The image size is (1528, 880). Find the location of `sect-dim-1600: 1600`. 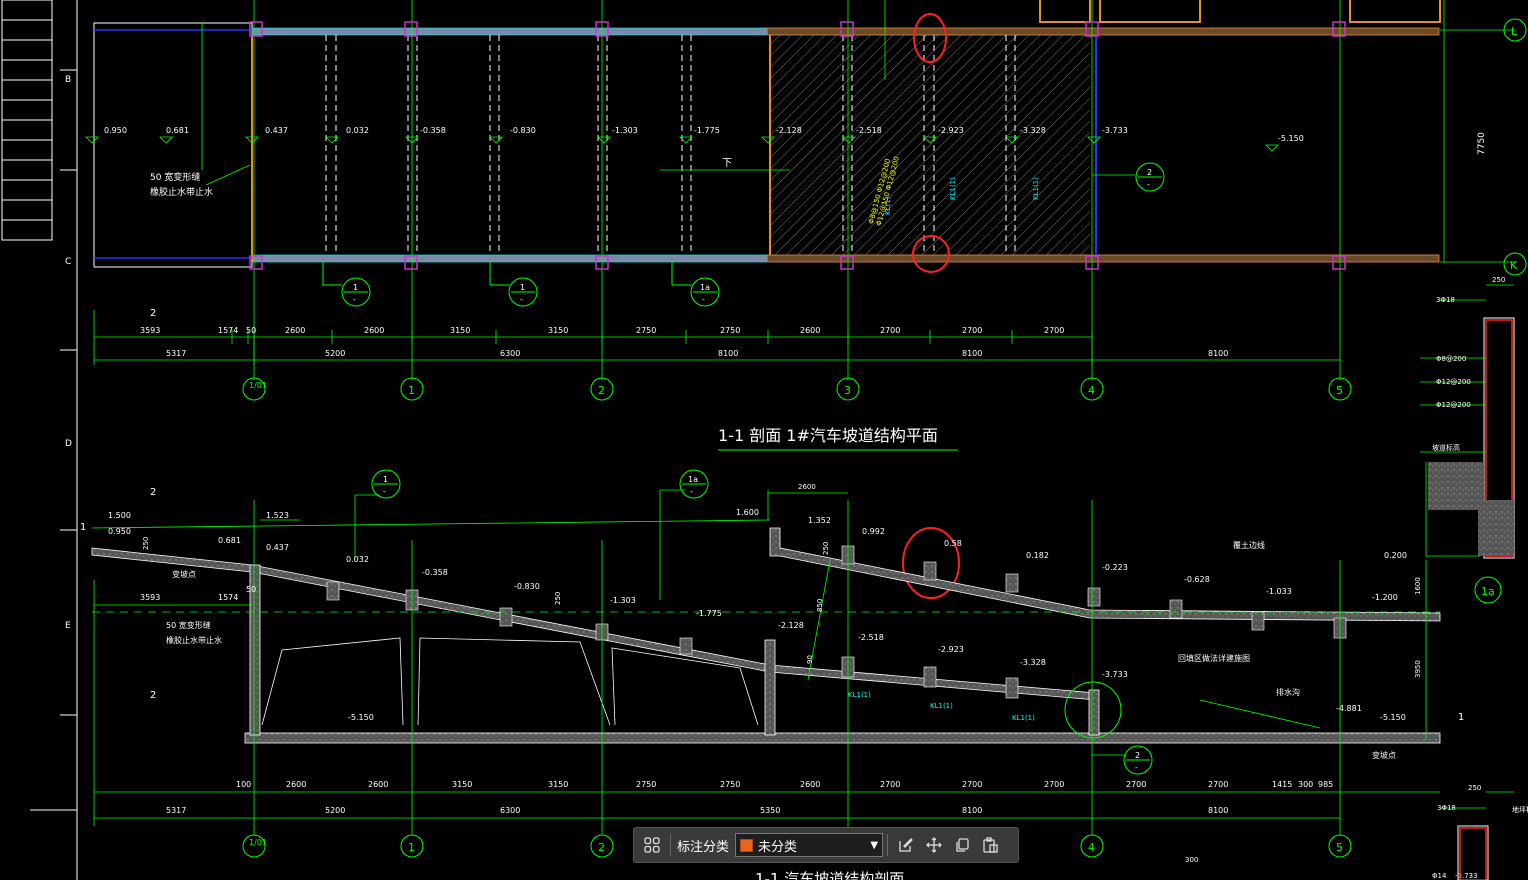

sect-dim-1600: 1600 is located at coordinates (1418, 586).